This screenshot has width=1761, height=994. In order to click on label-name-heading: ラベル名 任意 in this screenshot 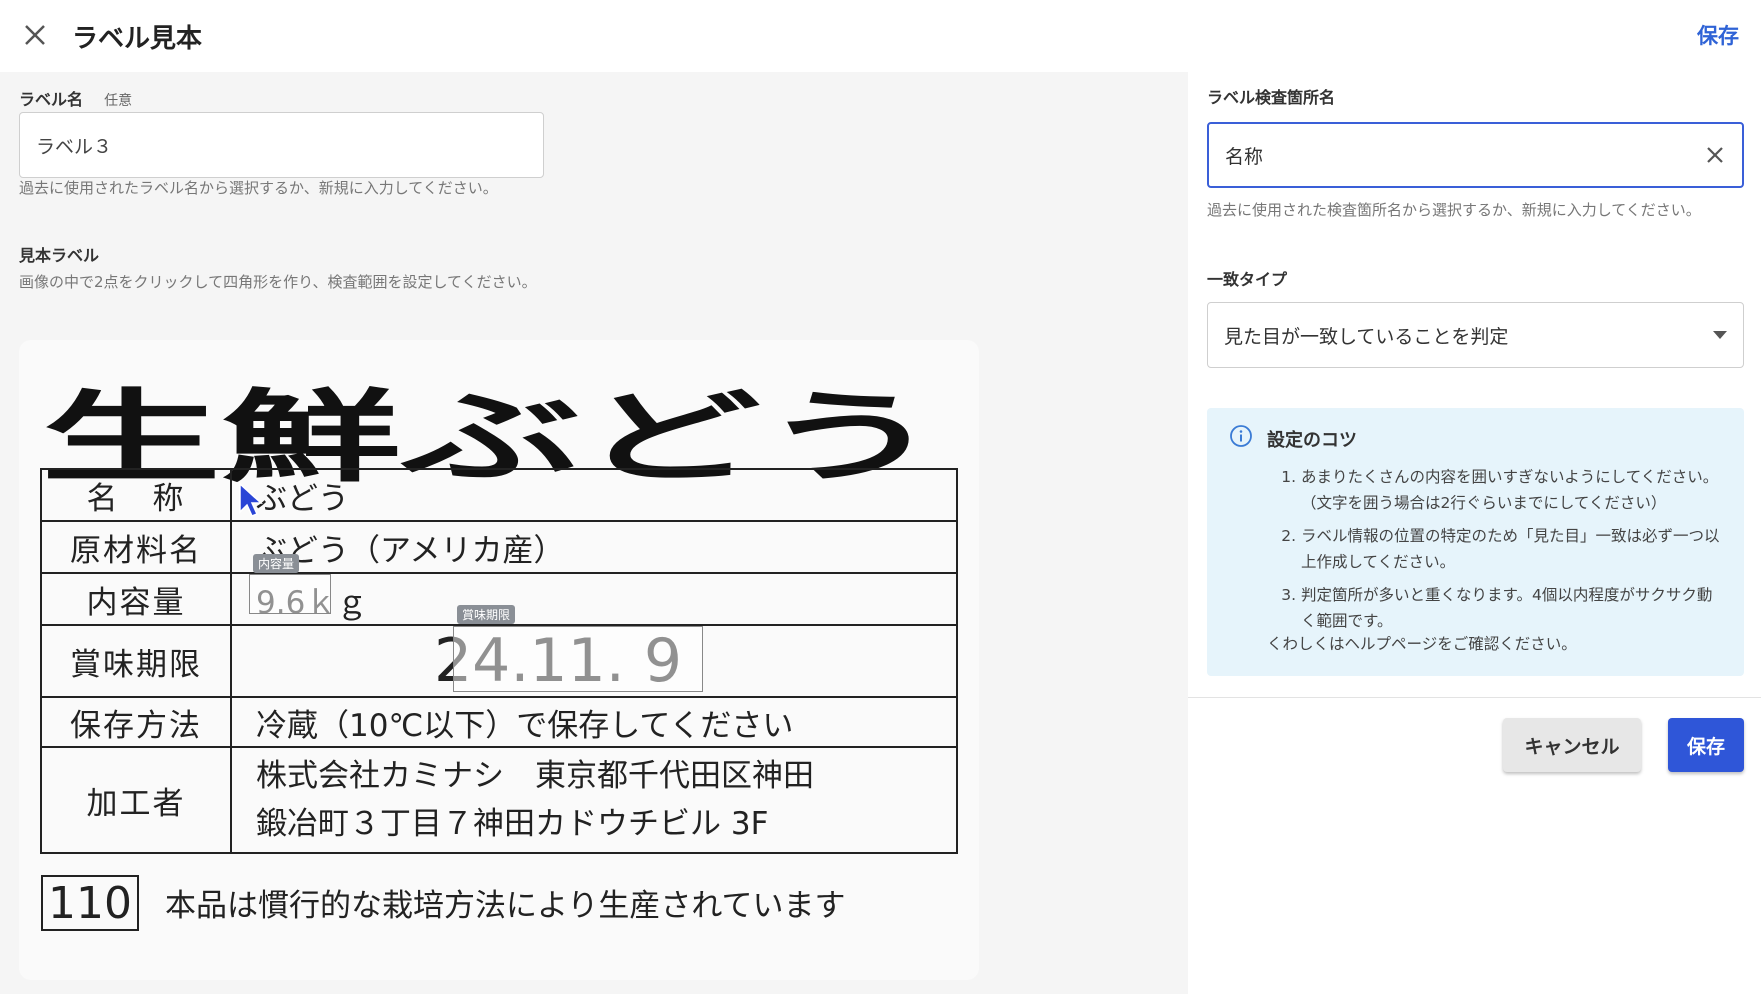, I will do `click(75, 98)`.